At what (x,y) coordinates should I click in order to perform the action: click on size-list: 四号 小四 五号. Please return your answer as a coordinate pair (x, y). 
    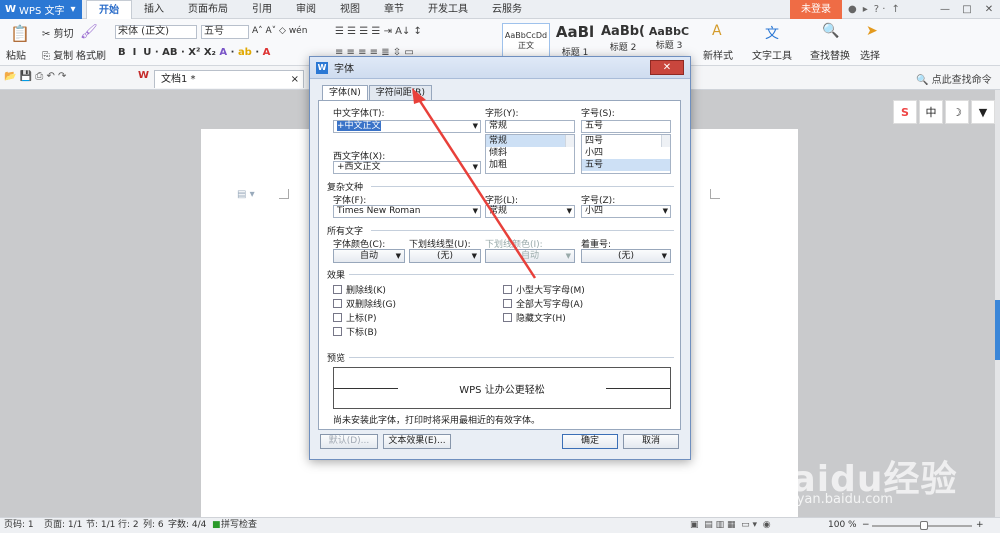
    Looking at the image, I should click on (626, 154).